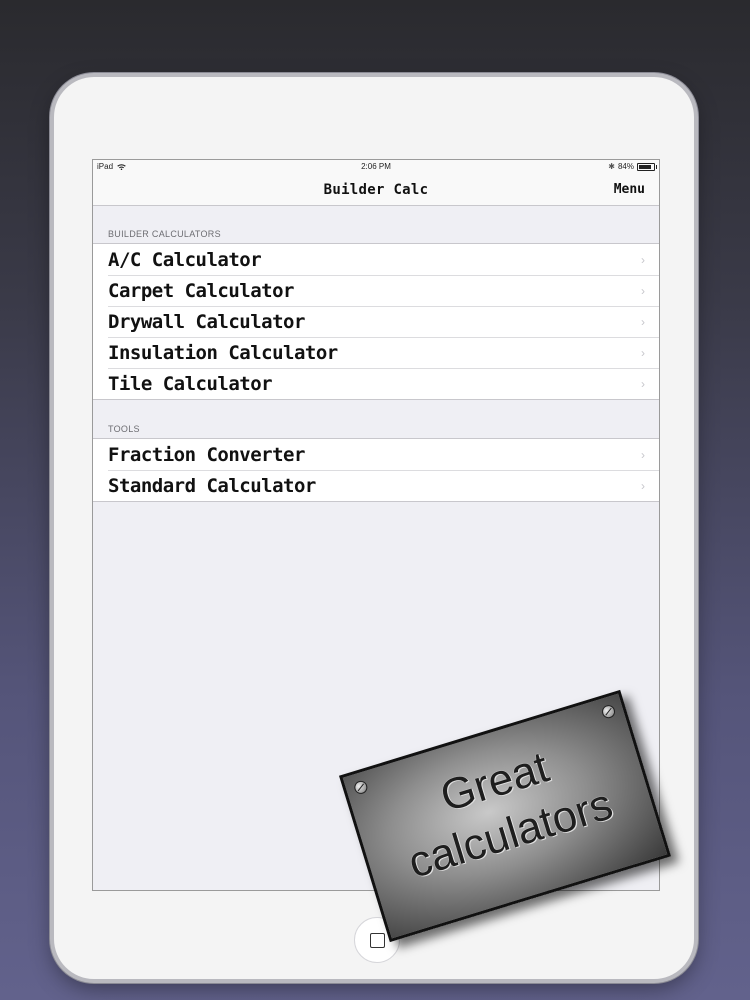  I want to click on home-button-icon, so click(377, 940).